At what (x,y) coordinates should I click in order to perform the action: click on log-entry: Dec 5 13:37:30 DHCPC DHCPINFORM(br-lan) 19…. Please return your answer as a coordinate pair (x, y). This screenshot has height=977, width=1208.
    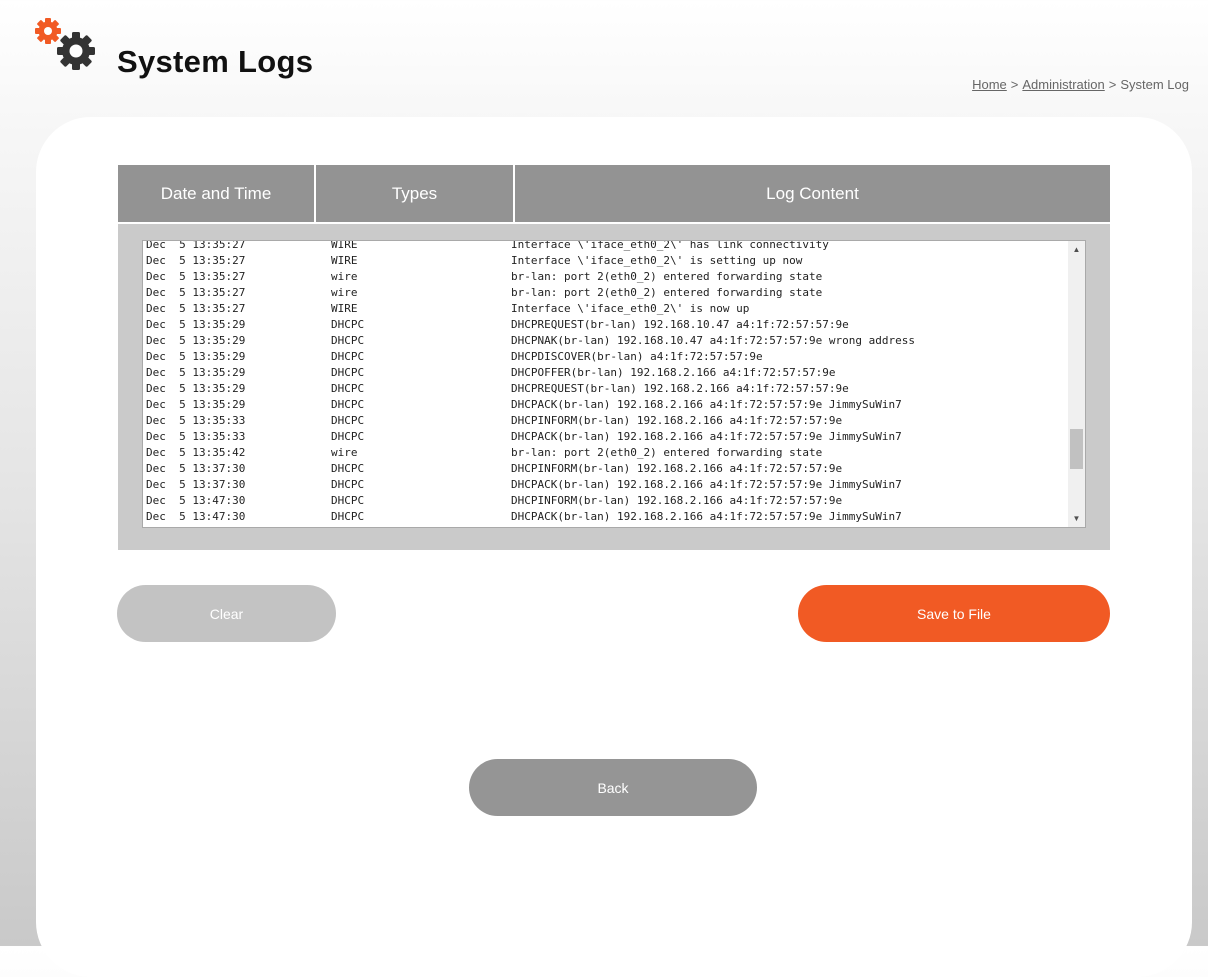
    Looking at the image, I should click on (606, 469).